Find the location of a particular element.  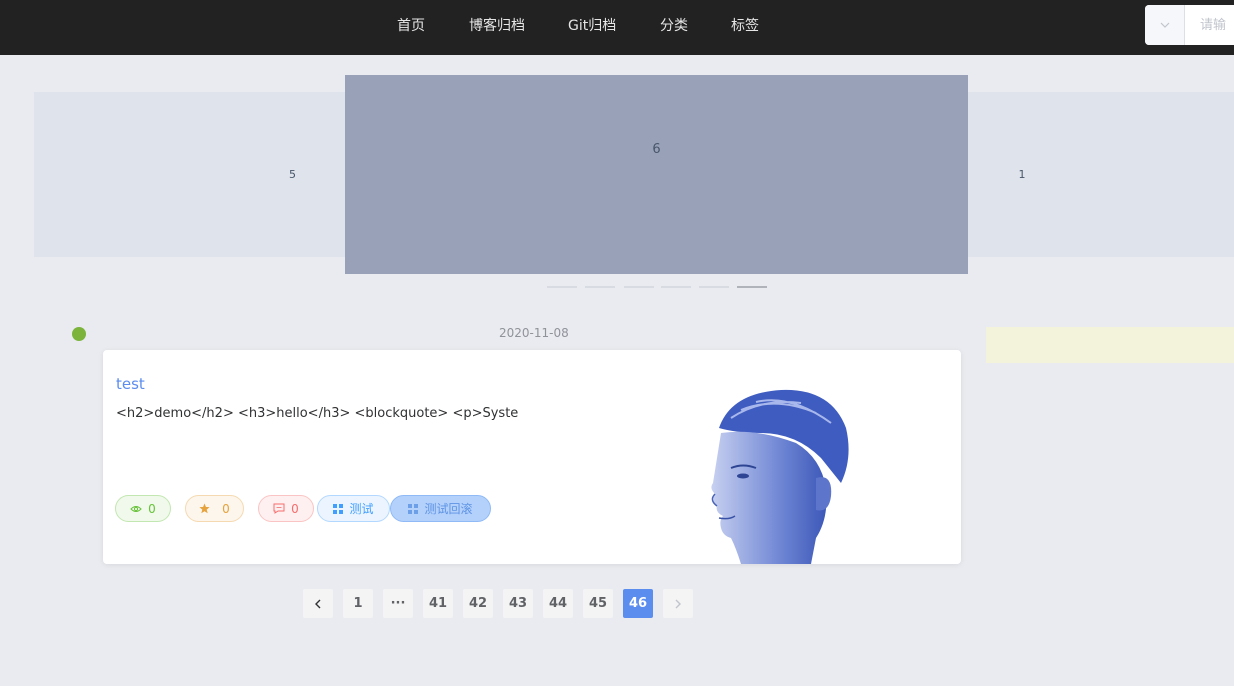

slide-label: 1 is located at coordinates (1022, 174).